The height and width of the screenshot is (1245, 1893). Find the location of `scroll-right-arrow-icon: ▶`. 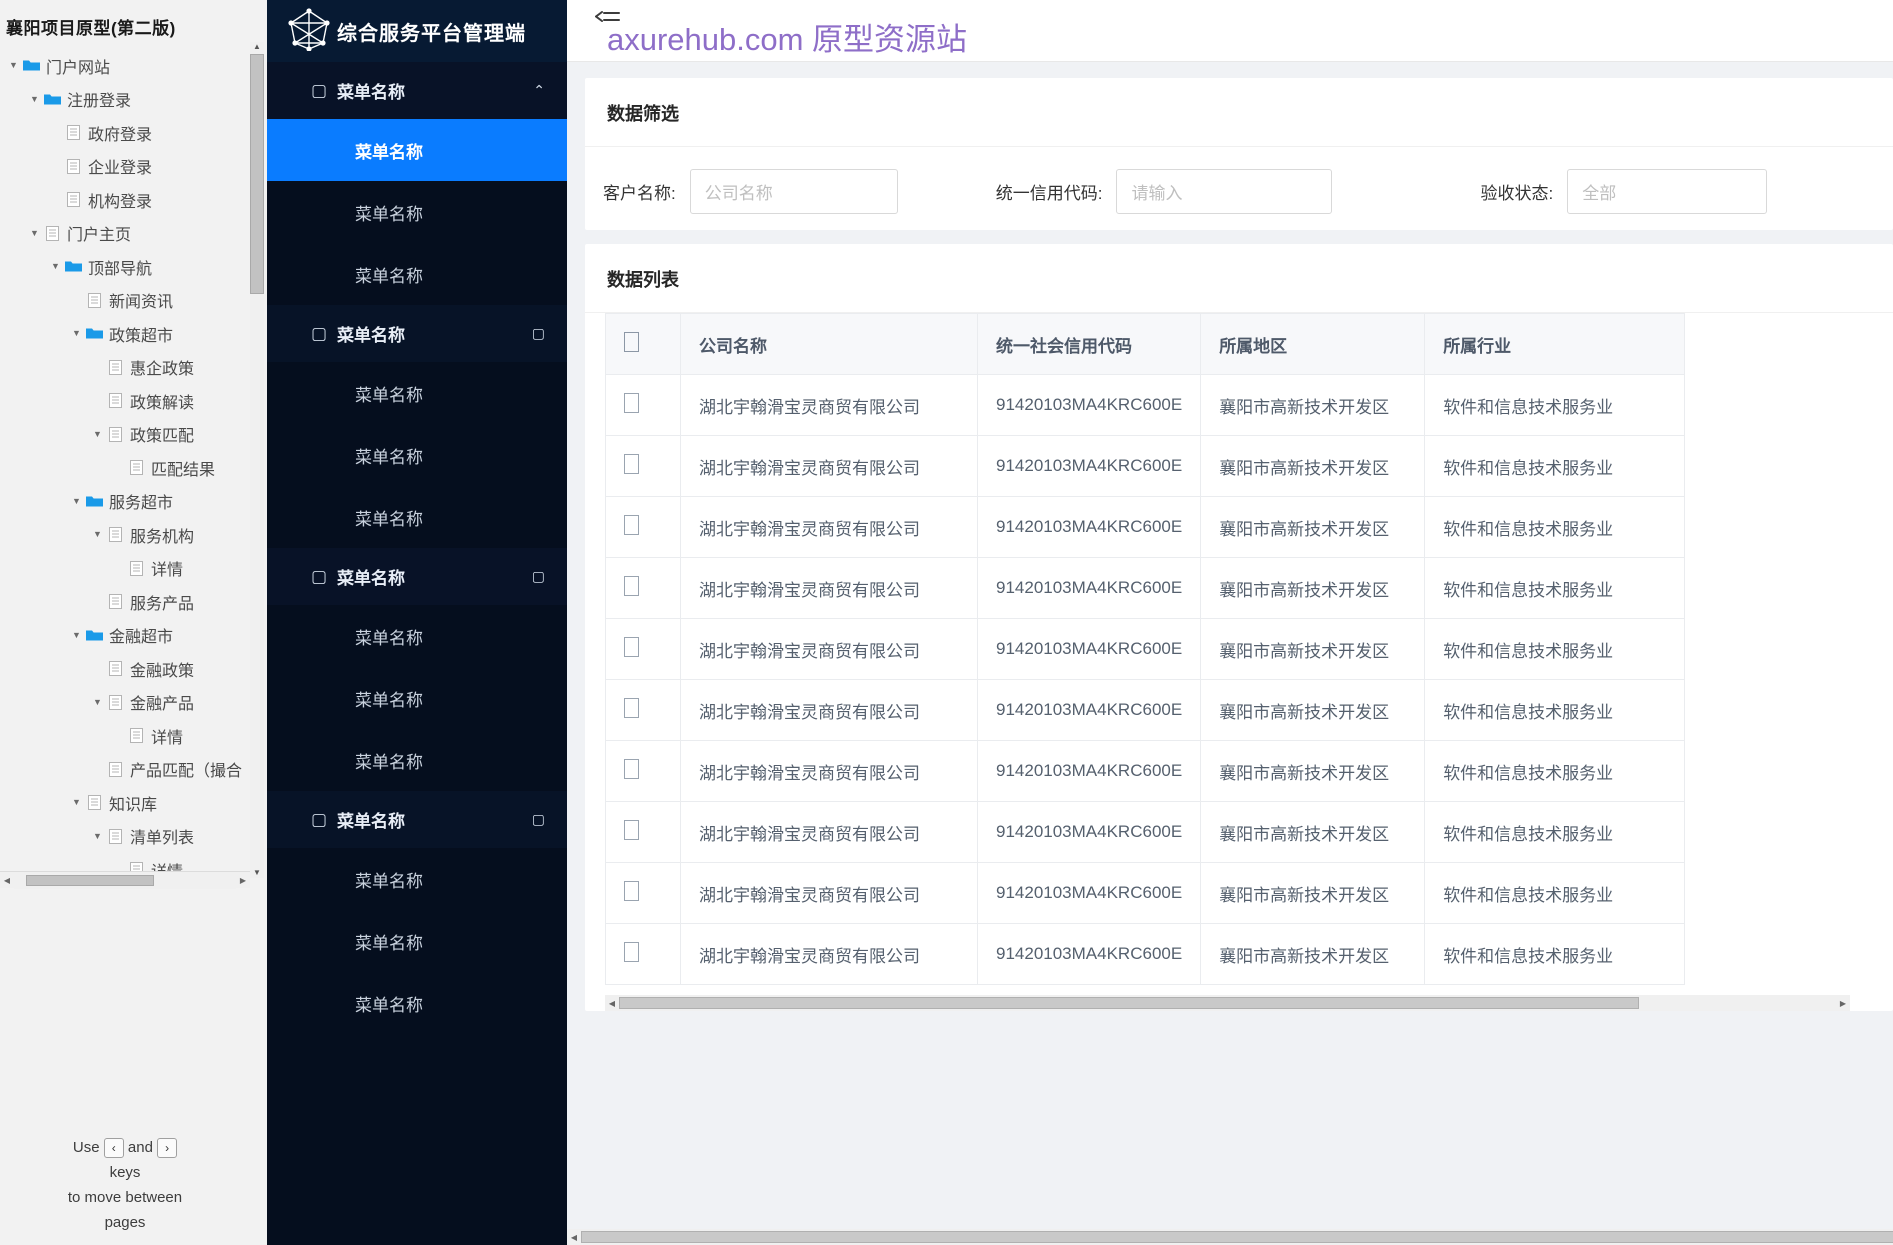

scroll-right-arrow-icon: ▶ is located at coordinates (243, 880).